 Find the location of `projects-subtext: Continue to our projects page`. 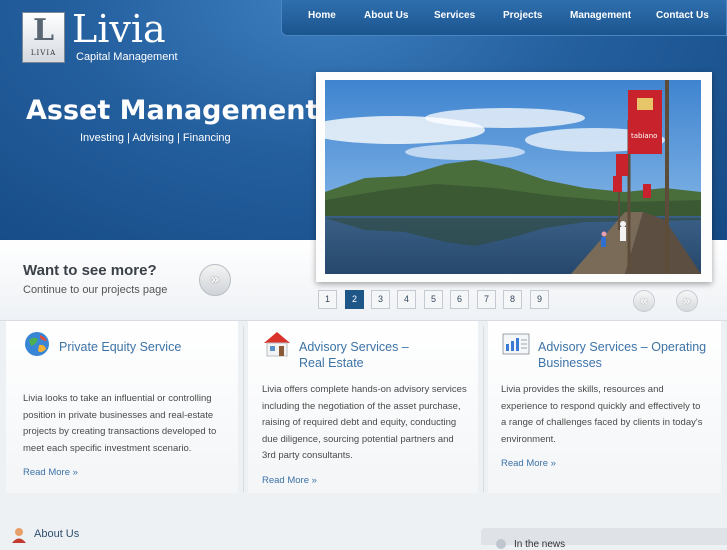

projects-subtext: Continue to our projects page is located at coordinates (95, 290).